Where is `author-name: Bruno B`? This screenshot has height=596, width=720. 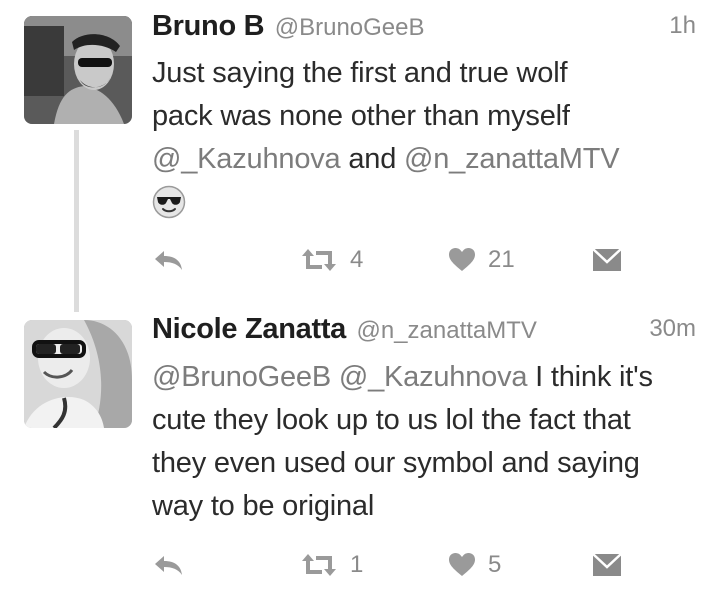 author-name: Bruno B is located at coordinates (208, 26).